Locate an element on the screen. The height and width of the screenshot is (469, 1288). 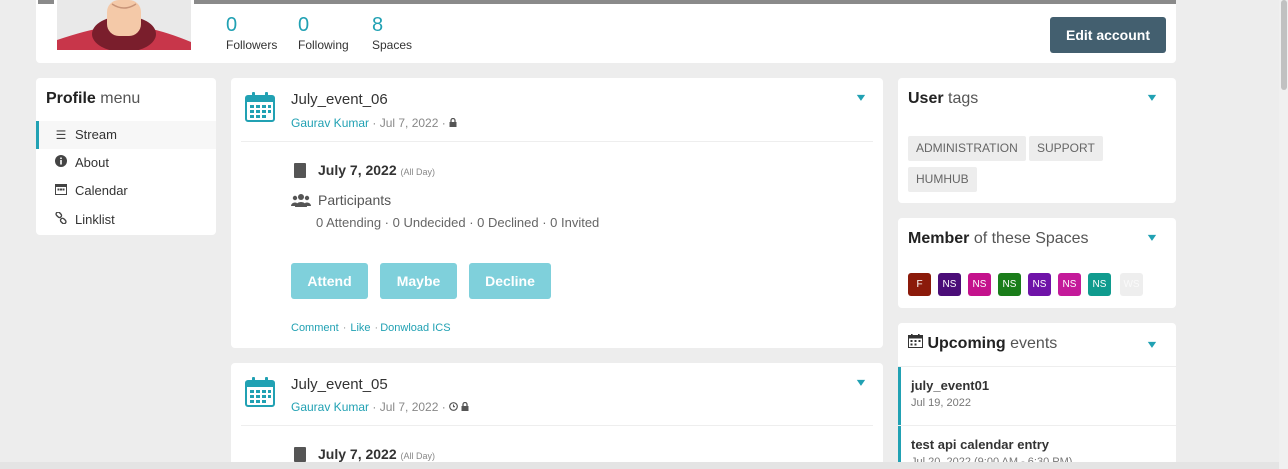
like-link: Like is located at coordinates (360, 328).